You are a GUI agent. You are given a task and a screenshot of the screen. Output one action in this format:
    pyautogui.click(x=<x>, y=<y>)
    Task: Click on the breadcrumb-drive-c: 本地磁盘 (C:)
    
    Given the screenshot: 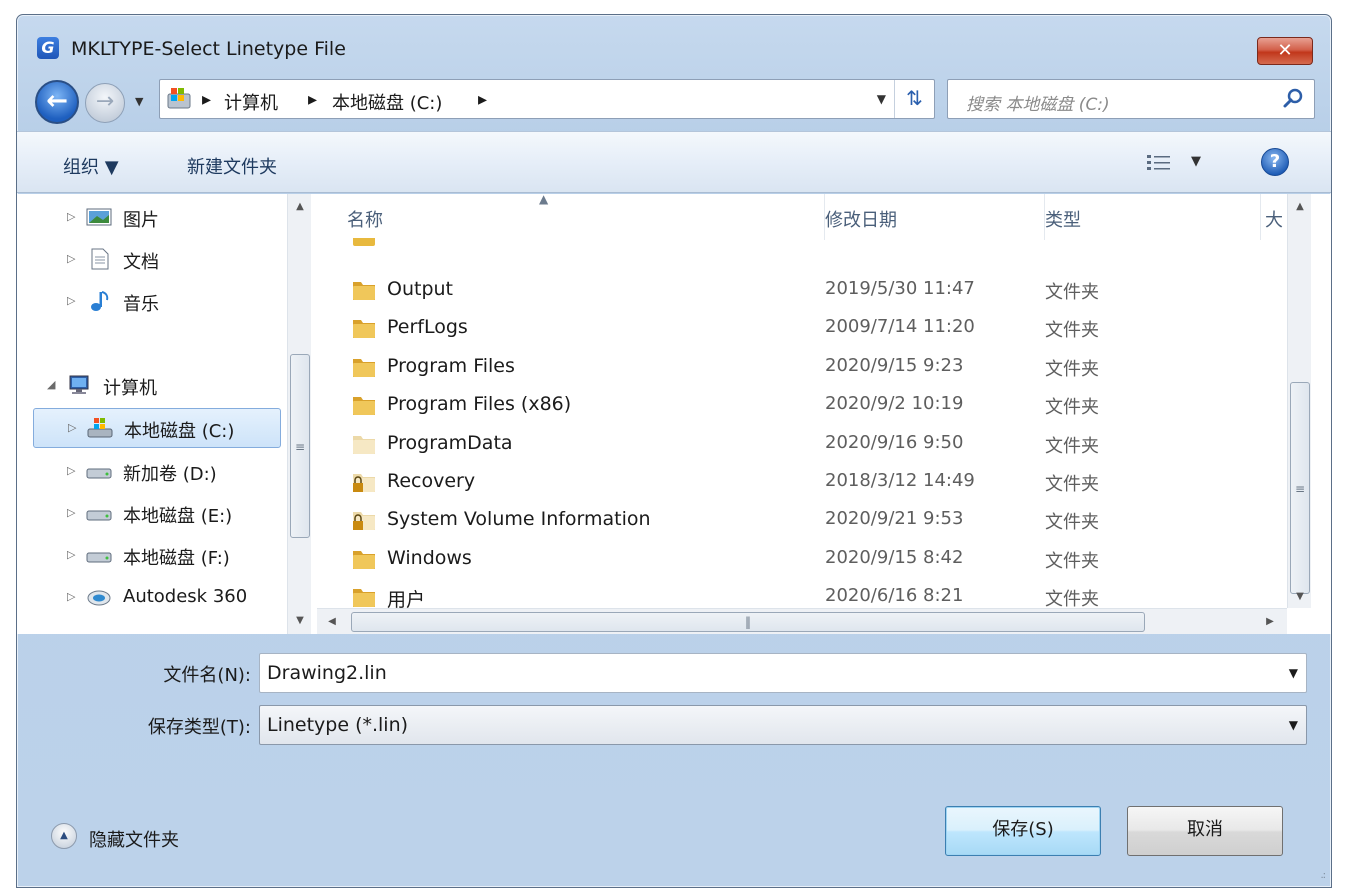 What is the action you would take?
    pyautogui.click(x=387, y=102)
    